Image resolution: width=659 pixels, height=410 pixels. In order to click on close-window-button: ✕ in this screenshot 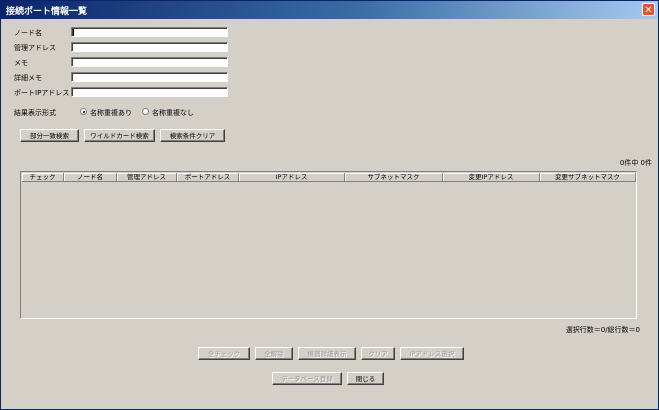, I will do `click(648, 9)`.